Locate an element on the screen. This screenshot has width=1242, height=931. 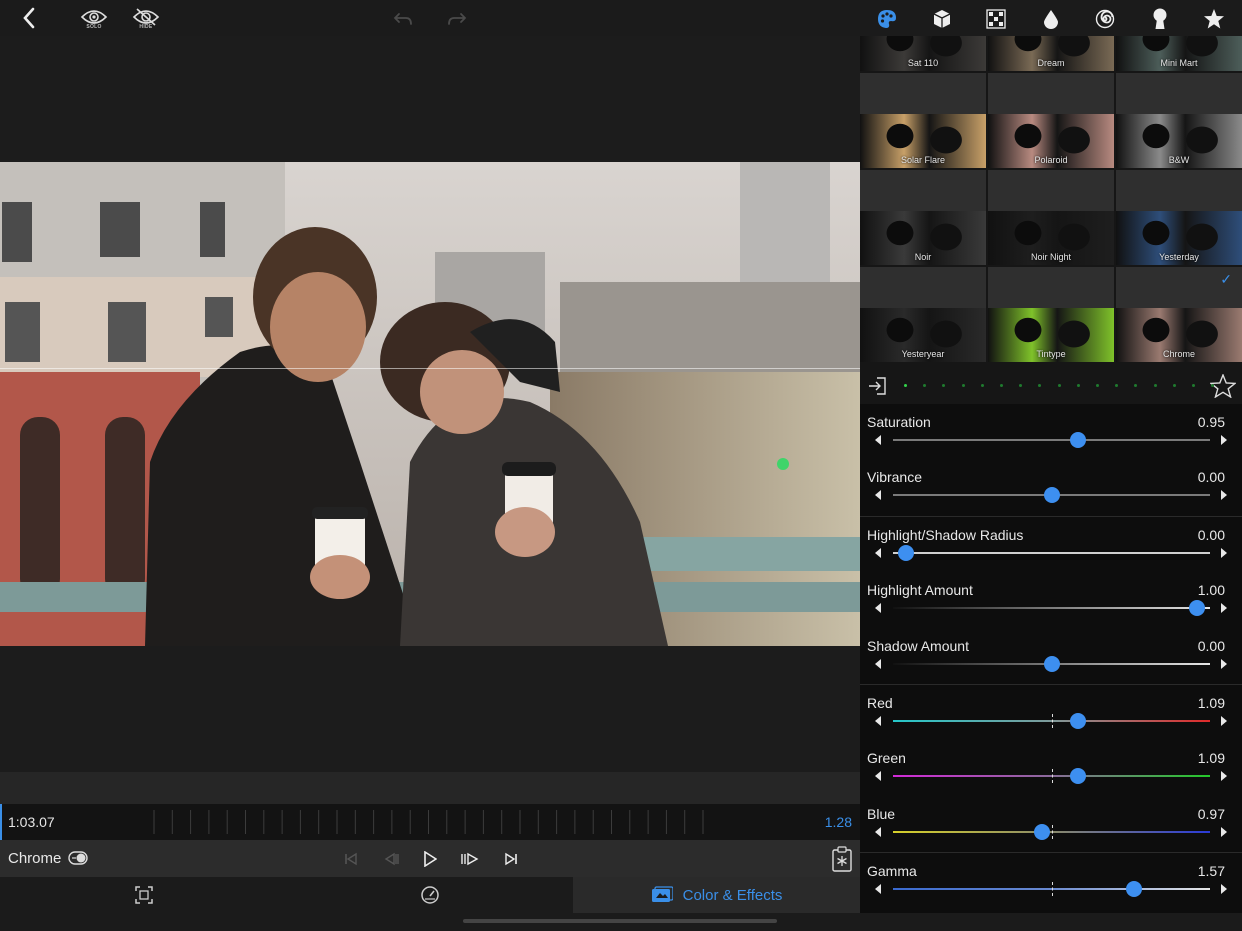
split-toggle-icon is located at coordinates (78, 858).